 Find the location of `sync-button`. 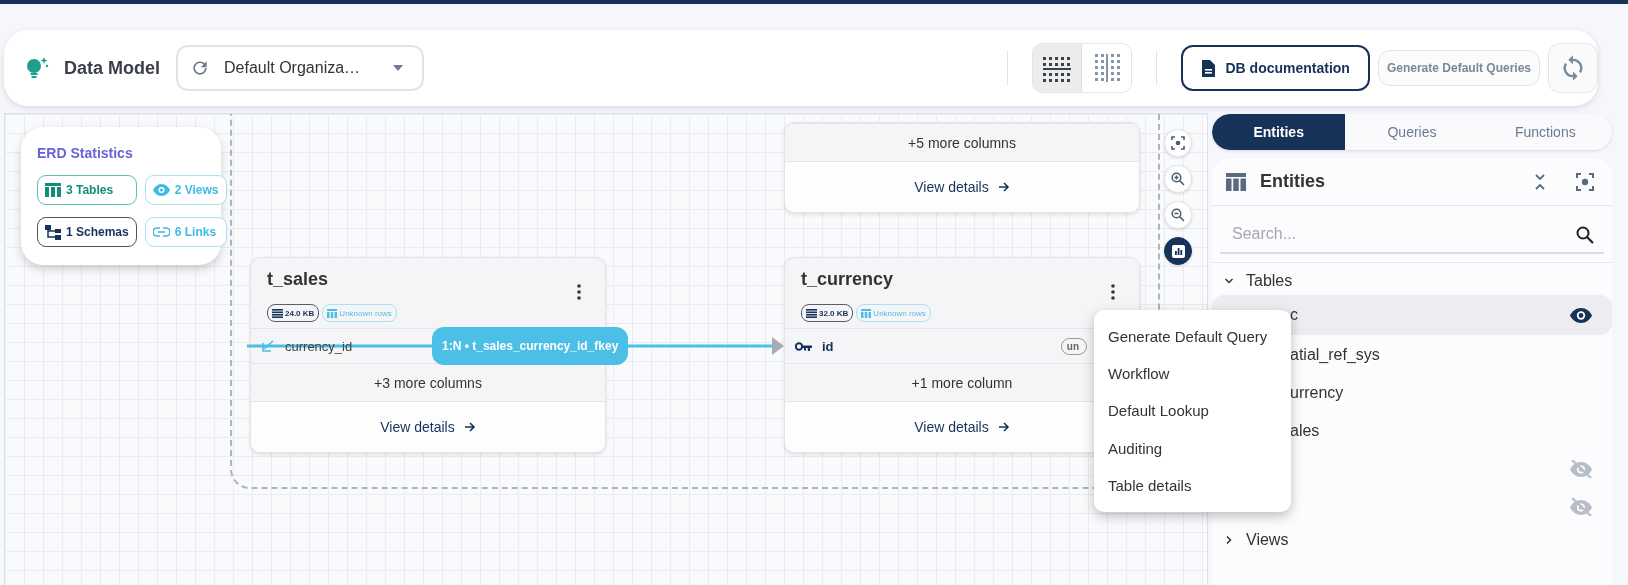

sync-button is located at coordinates (1573, 68).